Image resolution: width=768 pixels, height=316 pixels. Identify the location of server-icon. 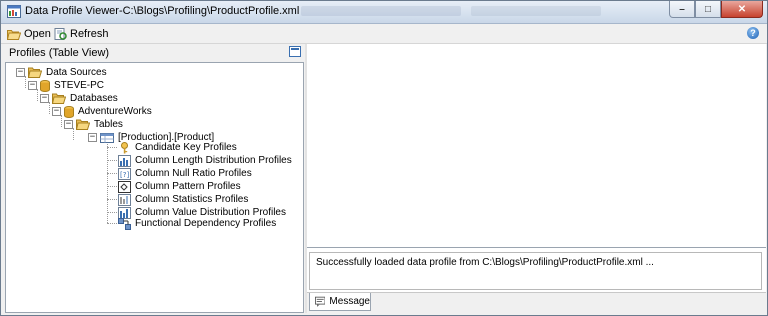
(45, 85).